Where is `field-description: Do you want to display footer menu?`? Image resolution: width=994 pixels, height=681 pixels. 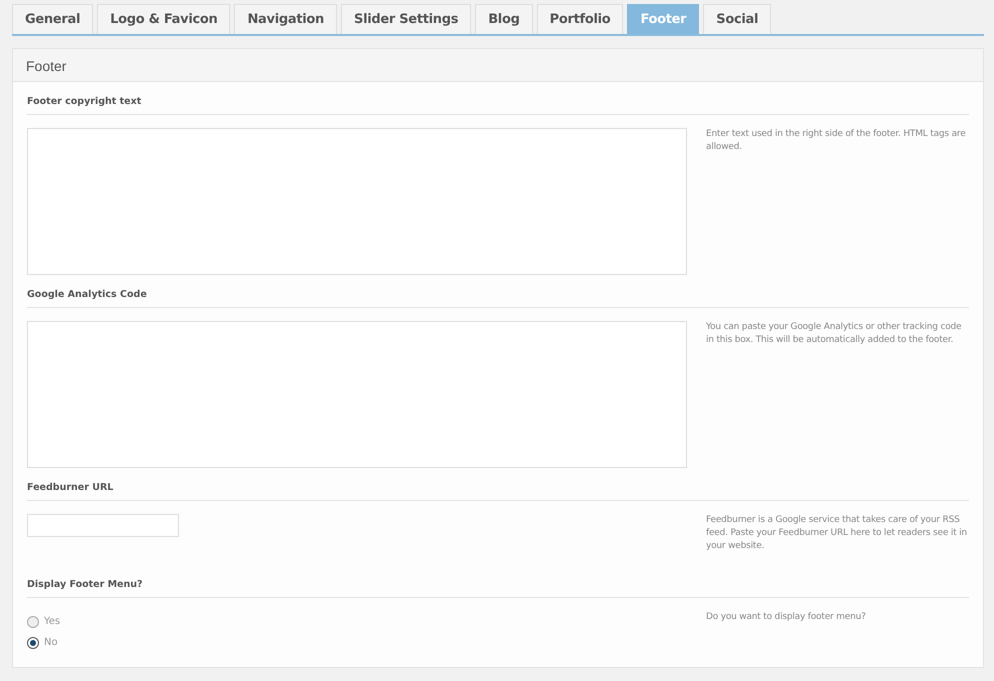
field-description: Do you want to display footer menu? is located at coordinates (786, 617).